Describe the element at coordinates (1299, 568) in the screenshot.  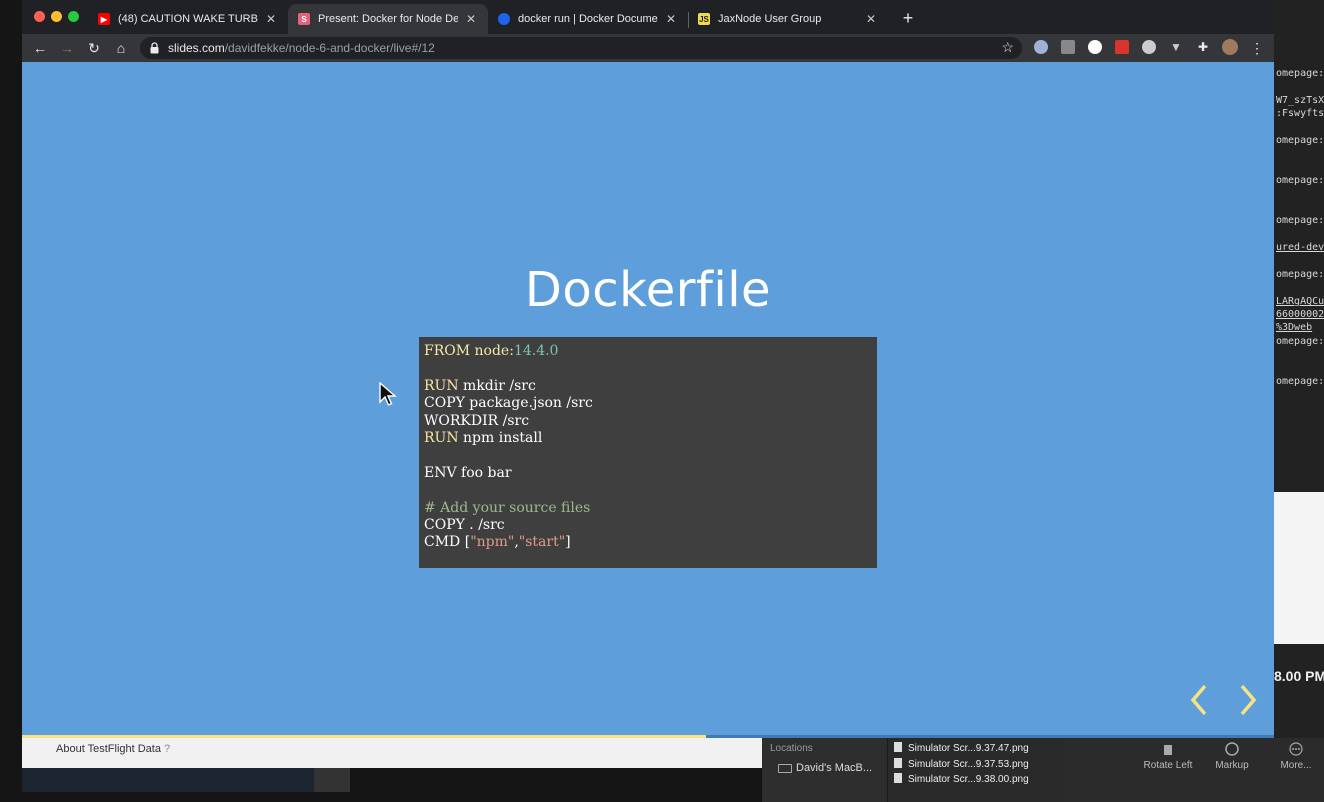
I see `background-thumbnail` at that location.